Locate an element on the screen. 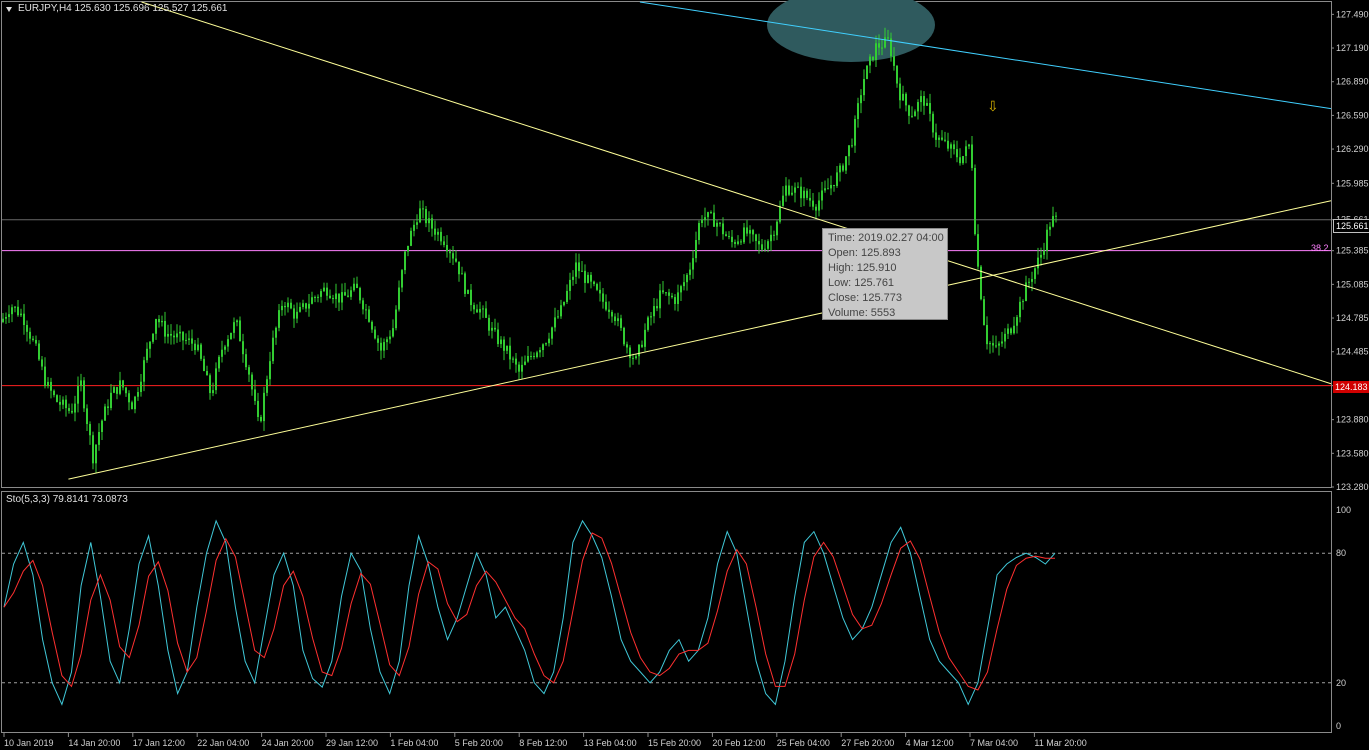 This screenshot has height=750, width=1369. time-tick-label: 14 Jan 20:00 is located at coordinates (94, 743).